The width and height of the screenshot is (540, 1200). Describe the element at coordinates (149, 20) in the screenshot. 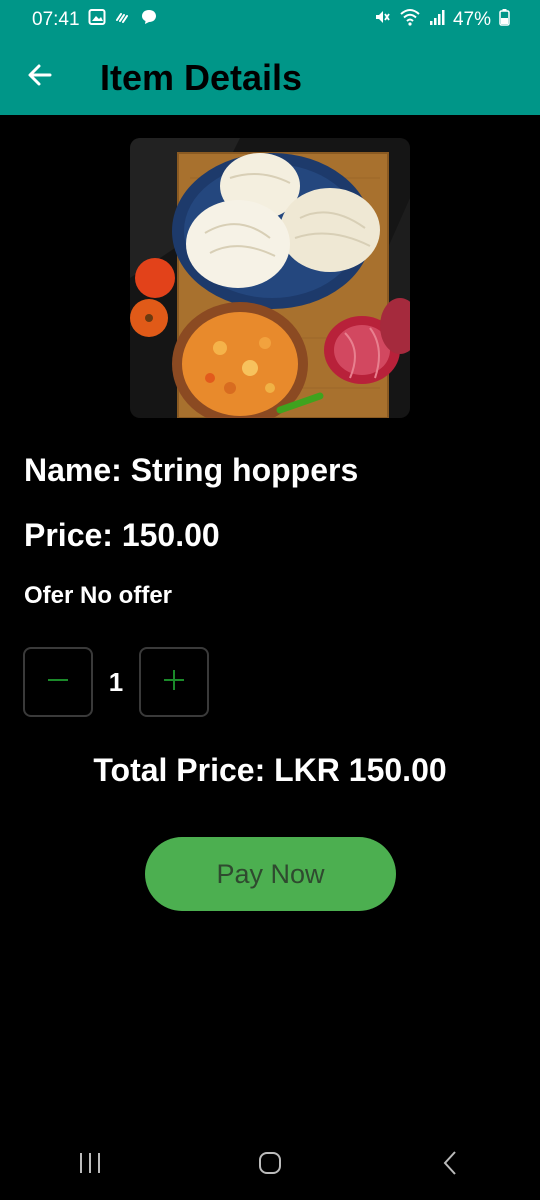

I see `message-icon` at that location.